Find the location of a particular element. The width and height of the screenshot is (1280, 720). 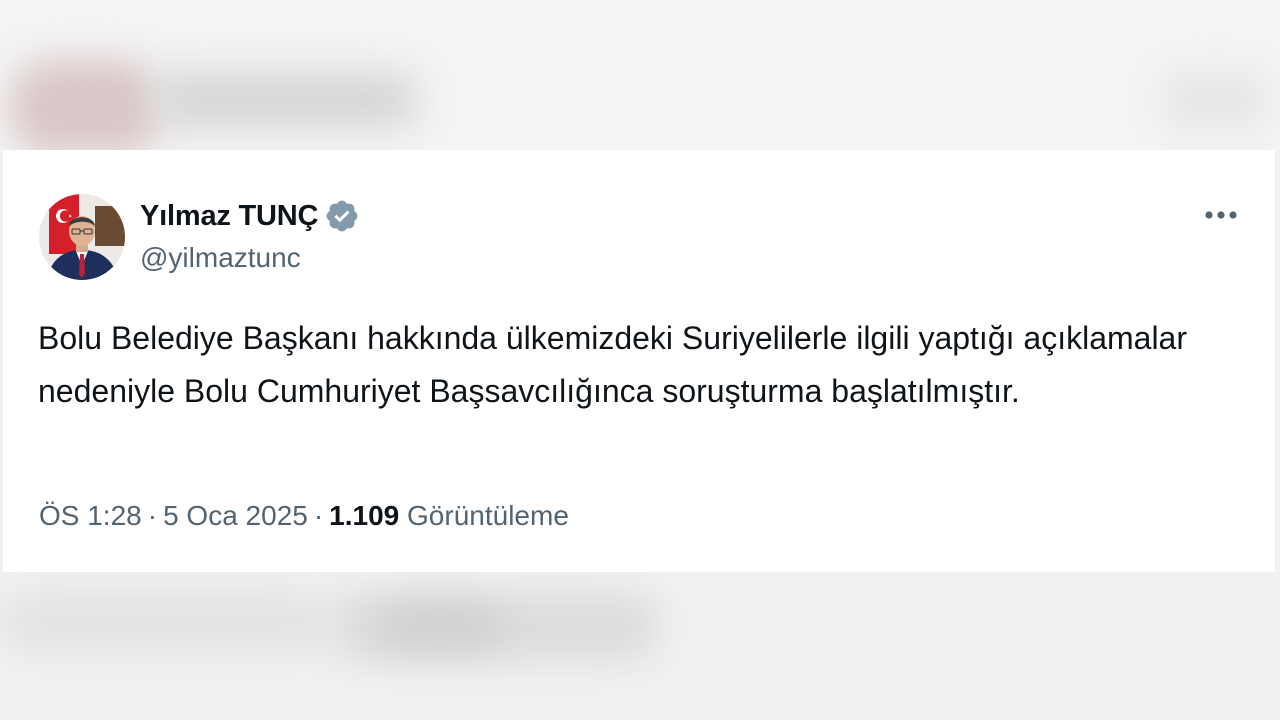

tweet-time: ÖS 1:28 is located at coordinates (90, 515).